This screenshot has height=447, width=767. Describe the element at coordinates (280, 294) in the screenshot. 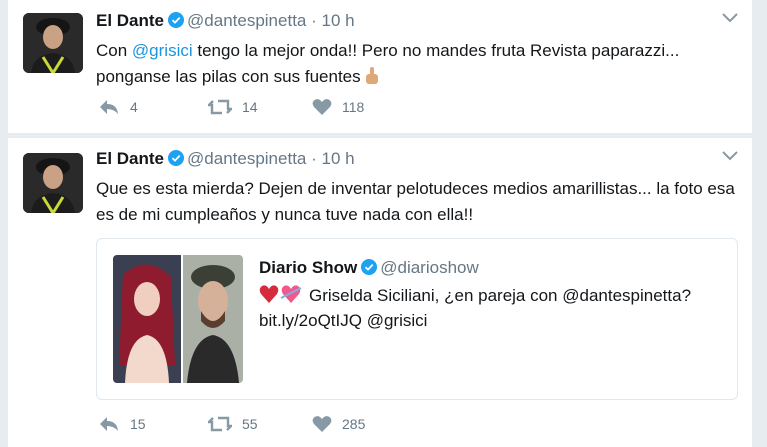

I see `hearts-emoji-icon` at that location.